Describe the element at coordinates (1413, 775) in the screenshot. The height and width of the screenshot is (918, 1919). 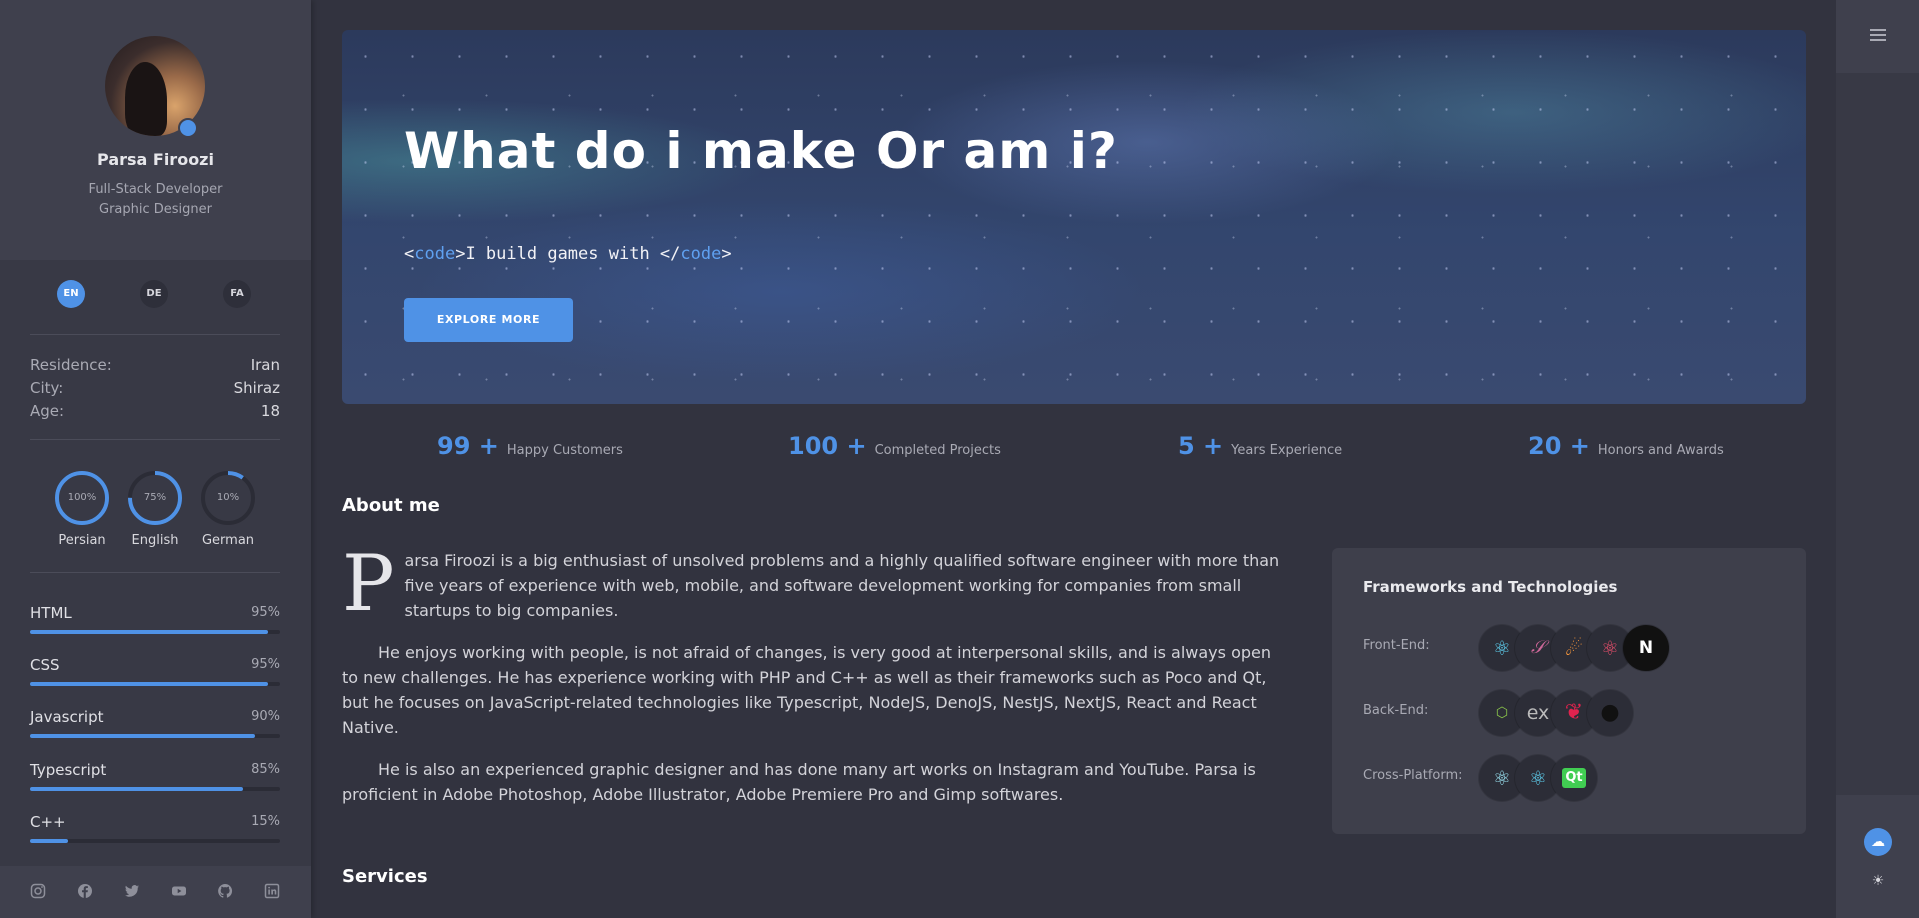
I see `frameworks-row-label: Cross-Platform:` at that location.